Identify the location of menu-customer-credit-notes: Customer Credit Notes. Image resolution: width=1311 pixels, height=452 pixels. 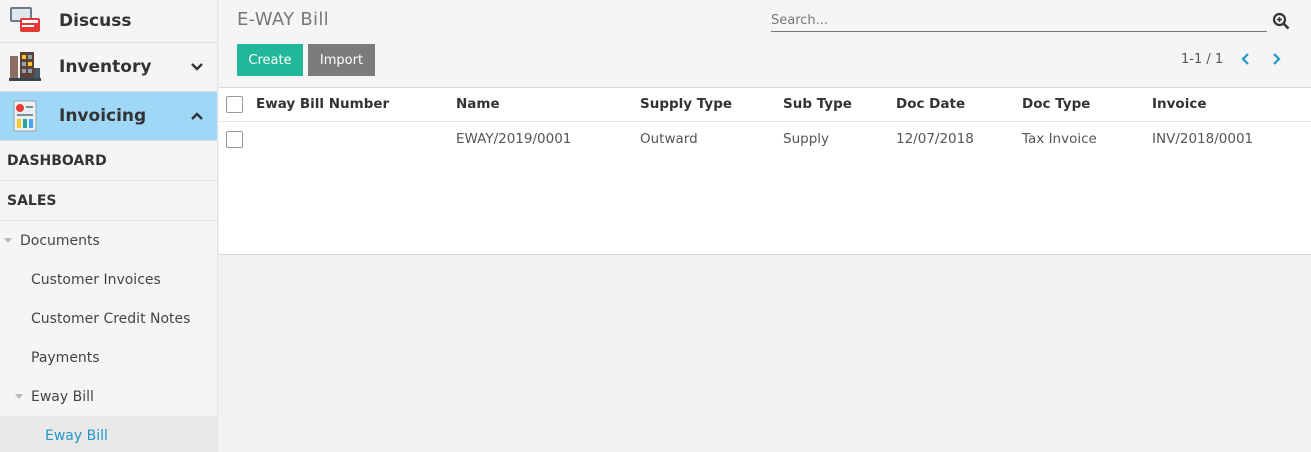
(108, 318).